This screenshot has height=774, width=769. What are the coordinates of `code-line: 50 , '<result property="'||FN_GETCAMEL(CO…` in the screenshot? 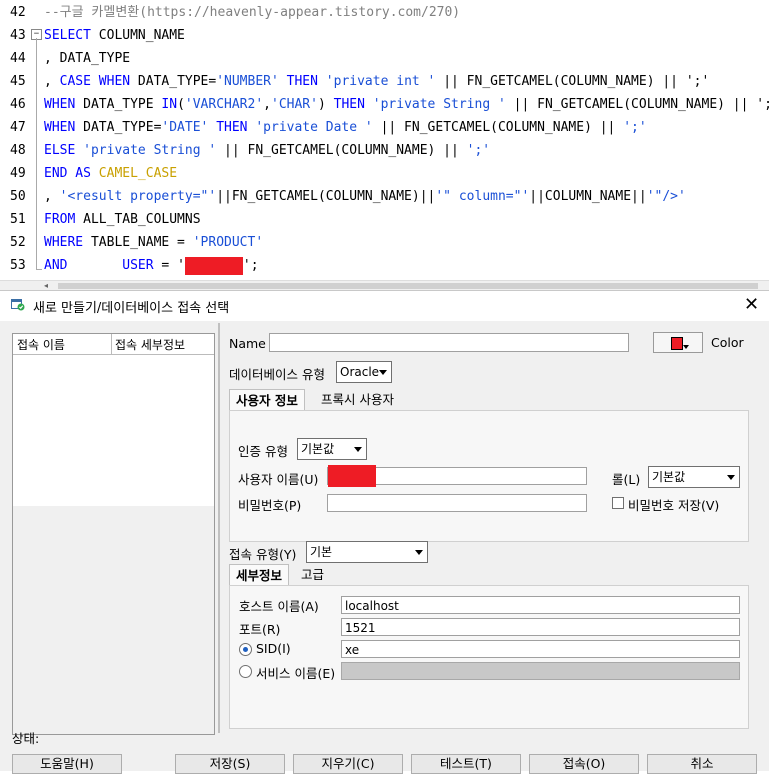 It's located at (384, 196).